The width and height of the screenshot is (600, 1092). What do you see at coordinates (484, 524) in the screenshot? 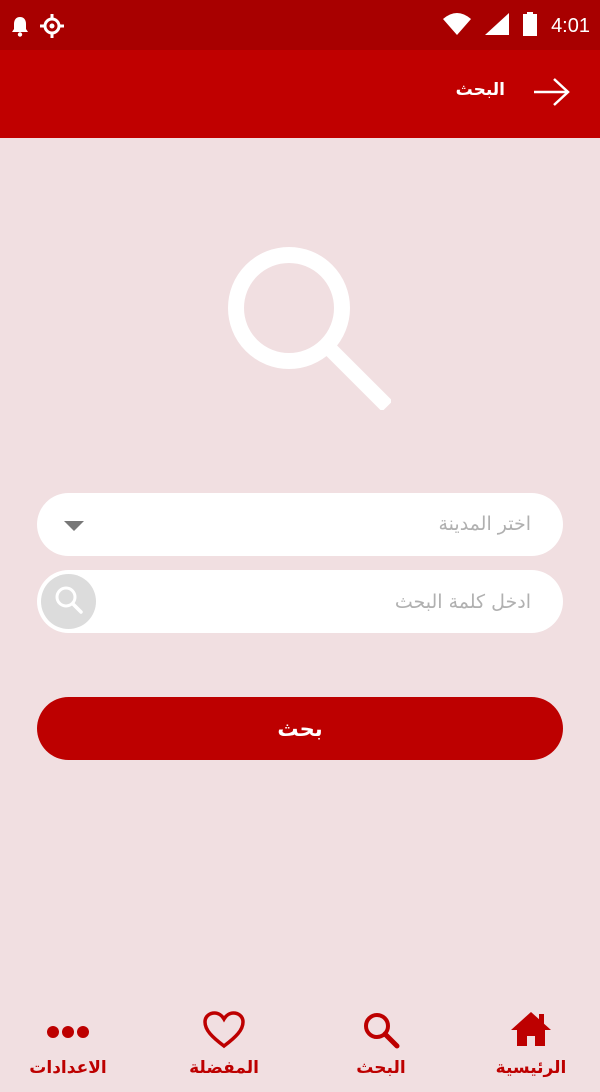
I see `city-select-placeholder: اختر المدينة` at bounding box center [484, 524].